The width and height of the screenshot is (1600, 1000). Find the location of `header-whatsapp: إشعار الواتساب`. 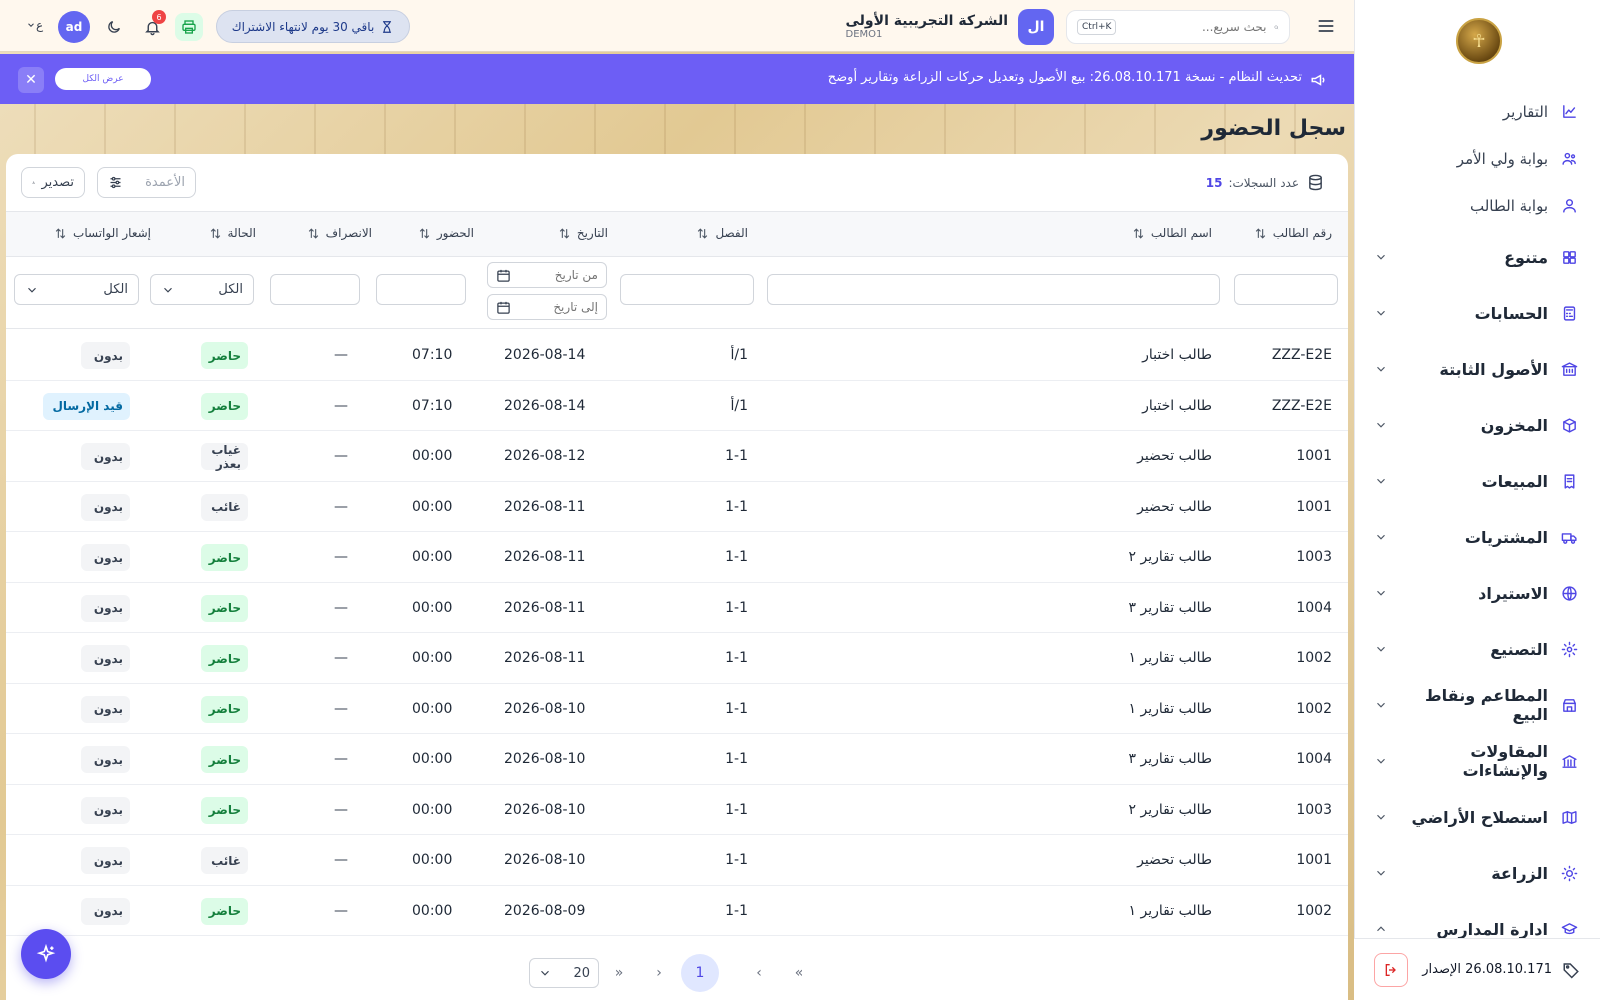

header-whatsapp: إشعار الواتساب is located at coordinates (102, 233).